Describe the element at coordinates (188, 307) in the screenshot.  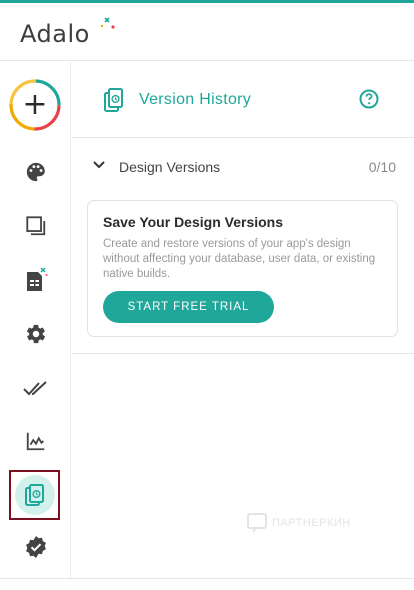
I see `start-free-trial-button: START FREE TRIAL` at that location.